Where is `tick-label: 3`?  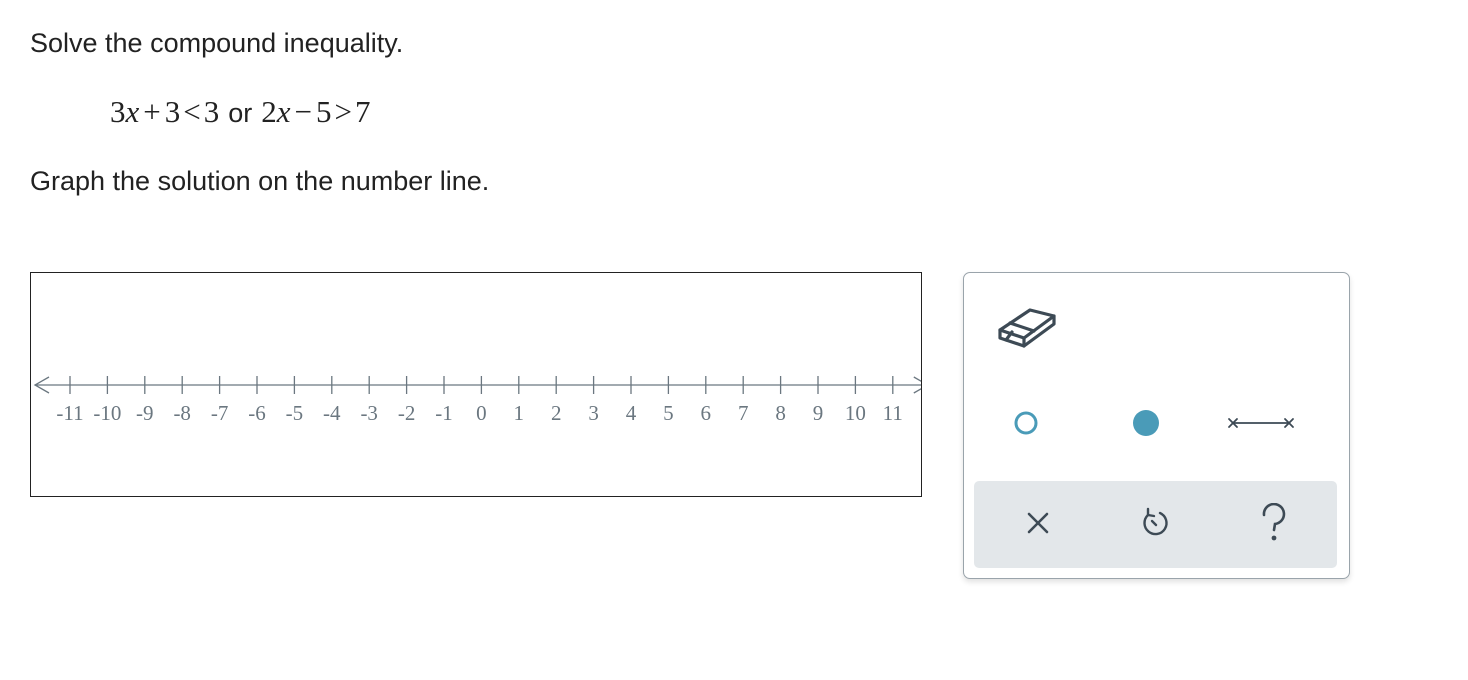 tick-label: 3 is located at coordinates (593, 413).